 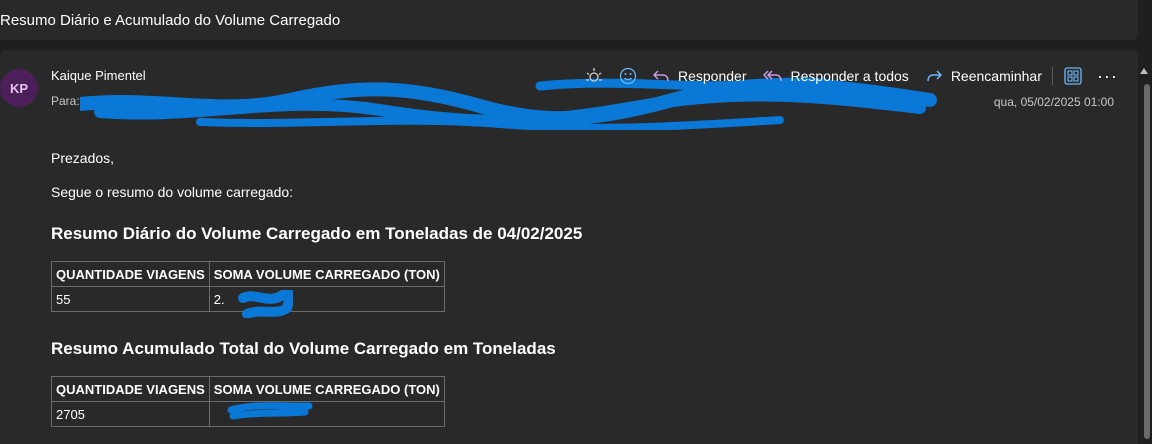 I want to click on volume-redaction, so click(x=265, y=304).